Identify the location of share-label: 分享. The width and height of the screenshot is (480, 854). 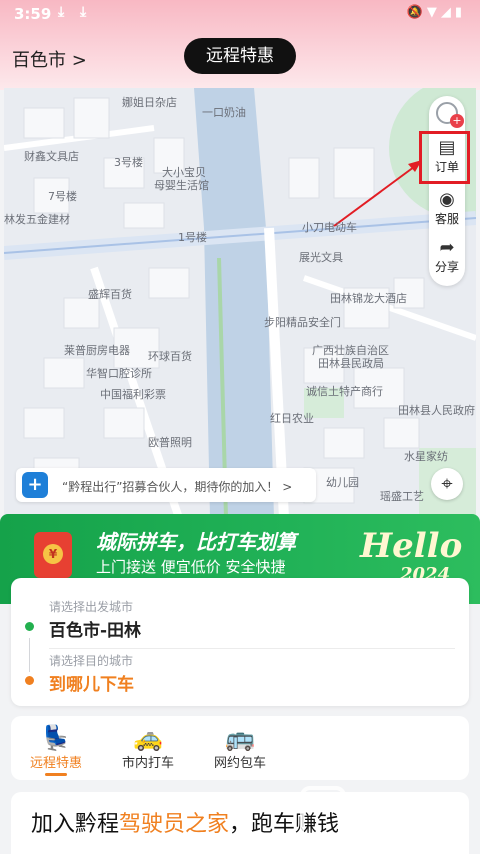
(446, 267).